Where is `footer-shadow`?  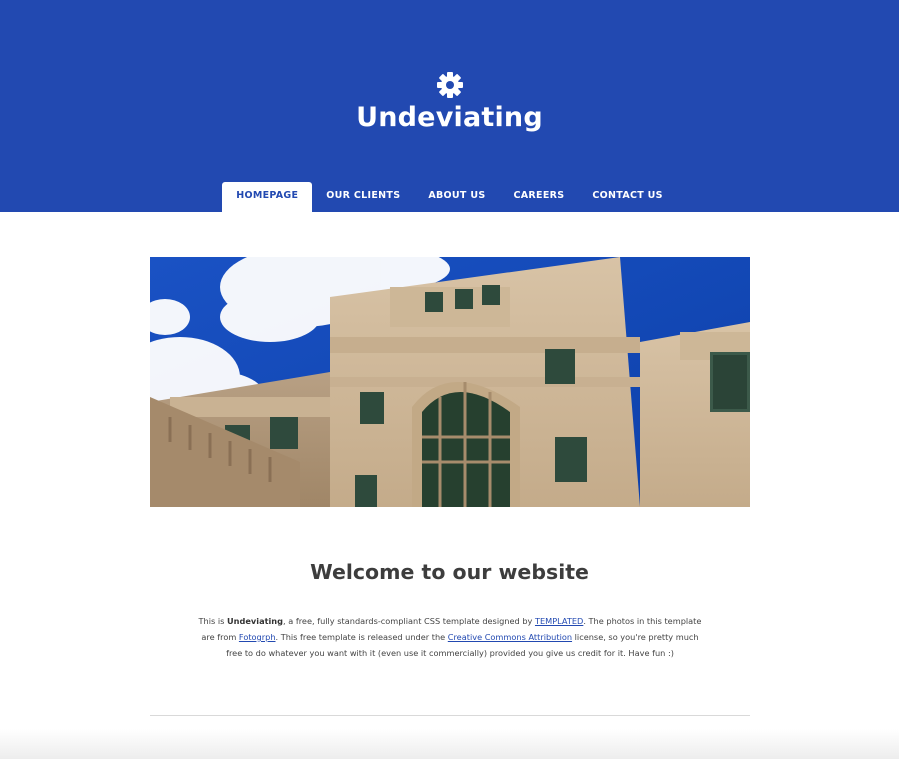 footer-shadow is located at coordinates (449, 744).